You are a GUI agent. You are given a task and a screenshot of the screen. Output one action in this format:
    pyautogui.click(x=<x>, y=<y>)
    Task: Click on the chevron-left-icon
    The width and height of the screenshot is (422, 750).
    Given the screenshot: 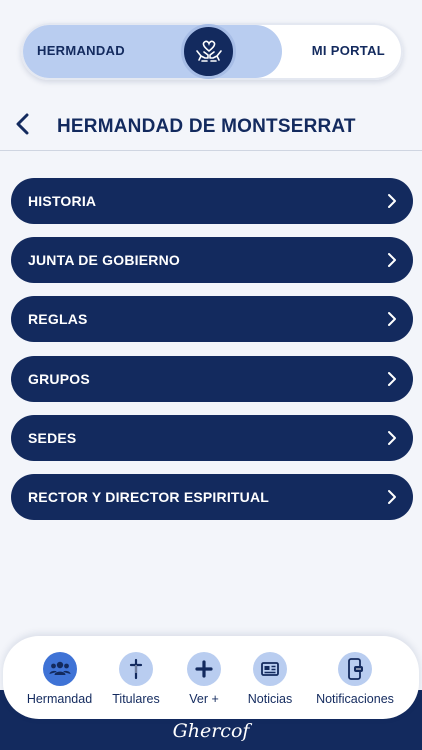 What is the action you would take?
    pyautogui.click(x=22, y=124)
    